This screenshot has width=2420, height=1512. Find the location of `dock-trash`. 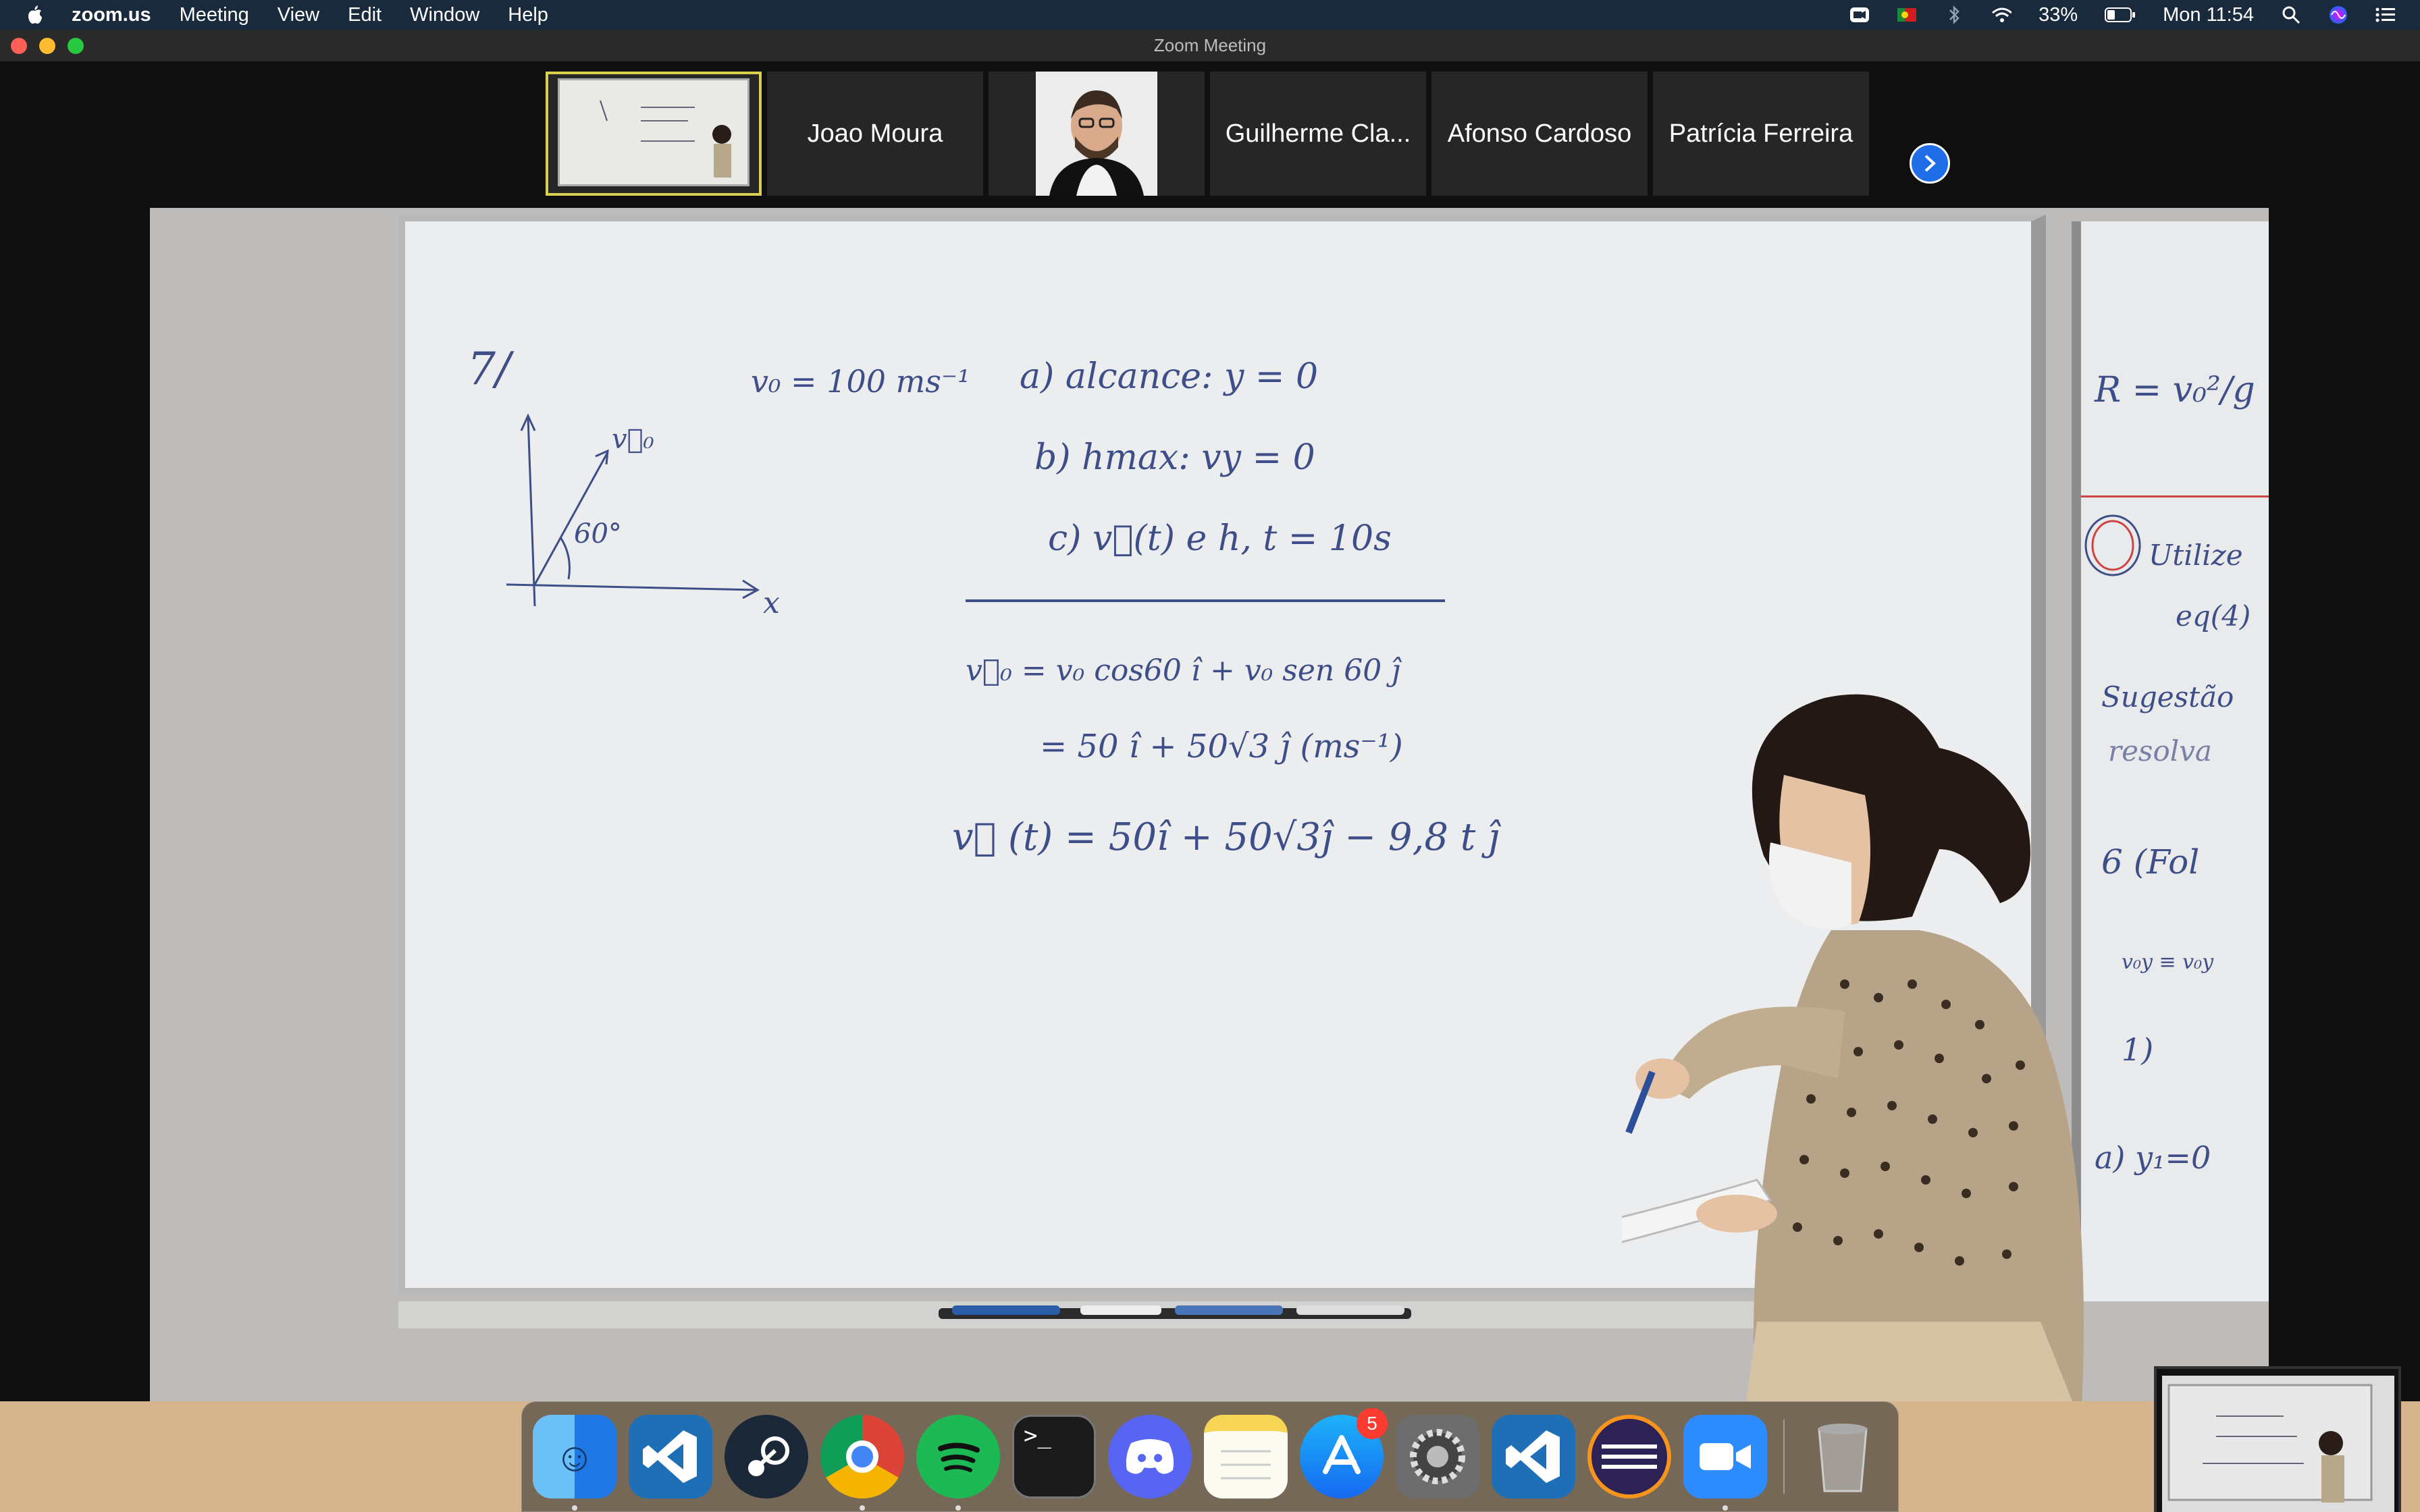

dock-trash is located at coordinates (1843, 1457).